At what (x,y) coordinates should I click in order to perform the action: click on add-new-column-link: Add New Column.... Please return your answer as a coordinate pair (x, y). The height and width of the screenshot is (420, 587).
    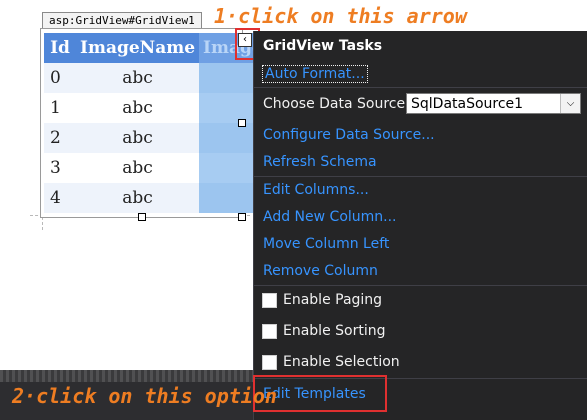
    Looking at the image, I should click on (330, 217).